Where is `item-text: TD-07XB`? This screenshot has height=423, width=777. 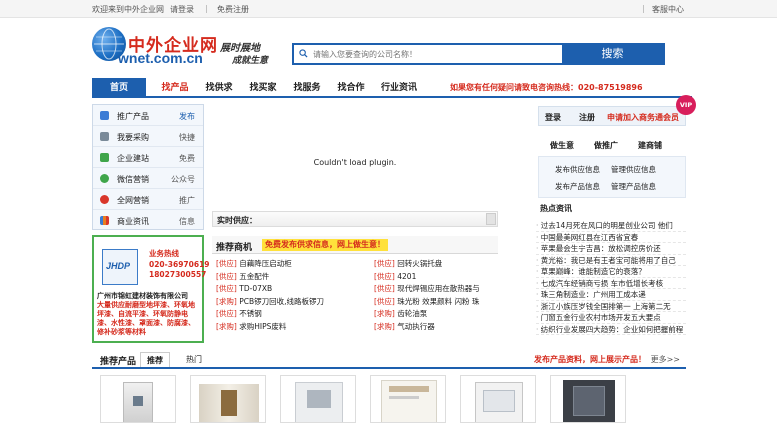 item-text: TD-07XB is located at coordinates (255, 288).